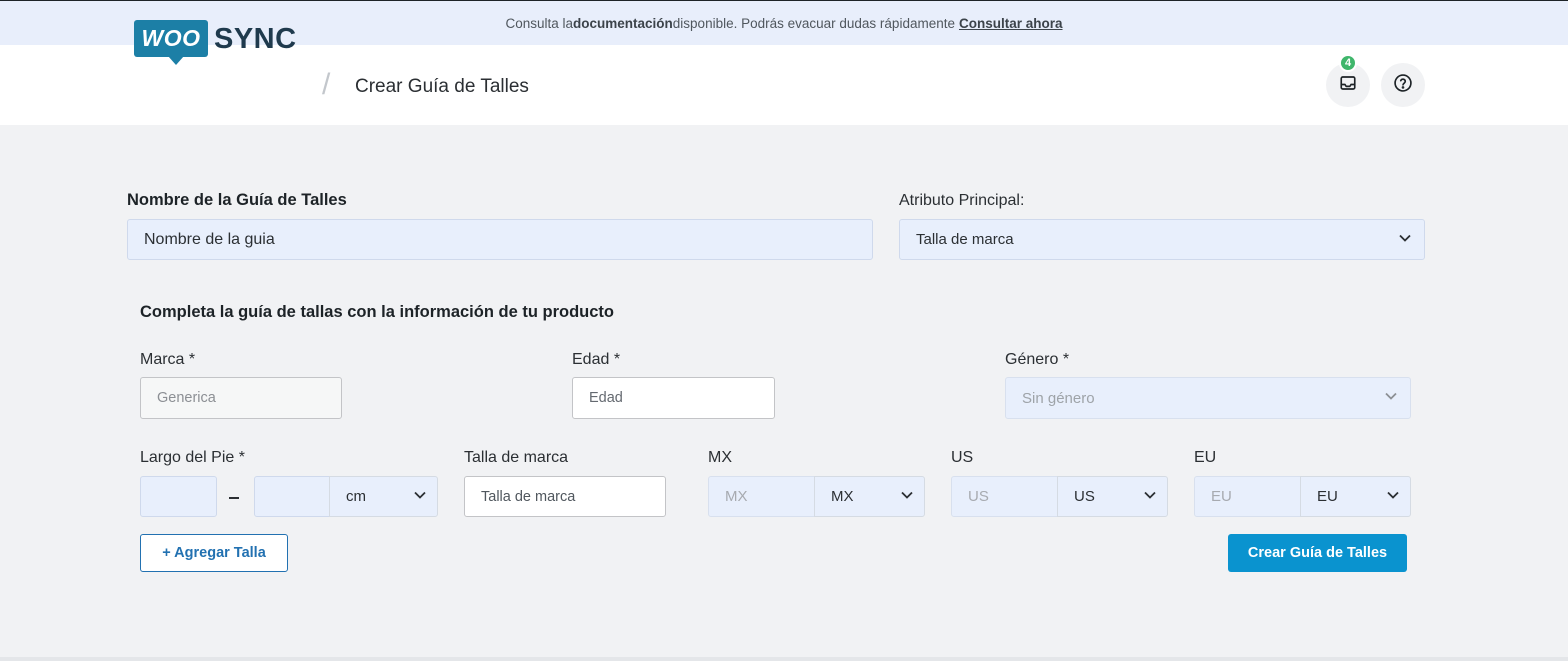 This screenshot has width=1568, height=661. Describe the element at coordinates (965, 239) in the screenshot. I see `main-attribute-value: Talla de marca` at that location.